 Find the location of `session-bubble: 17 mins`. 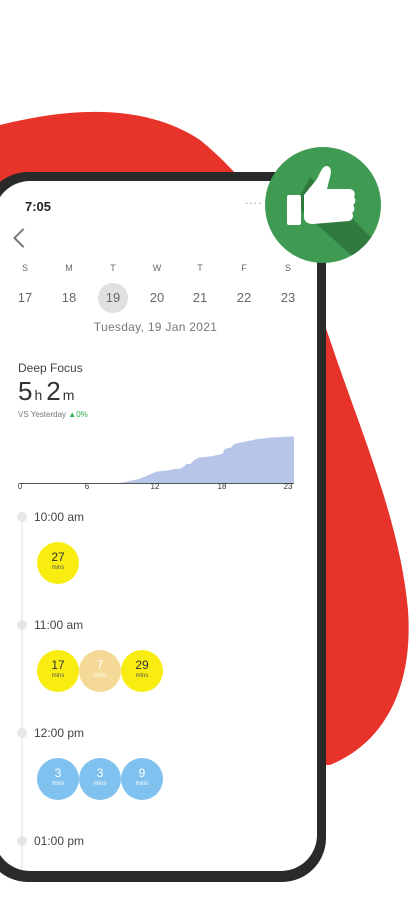

session-bubble: 17 mins is located at coordinates (58, 671).